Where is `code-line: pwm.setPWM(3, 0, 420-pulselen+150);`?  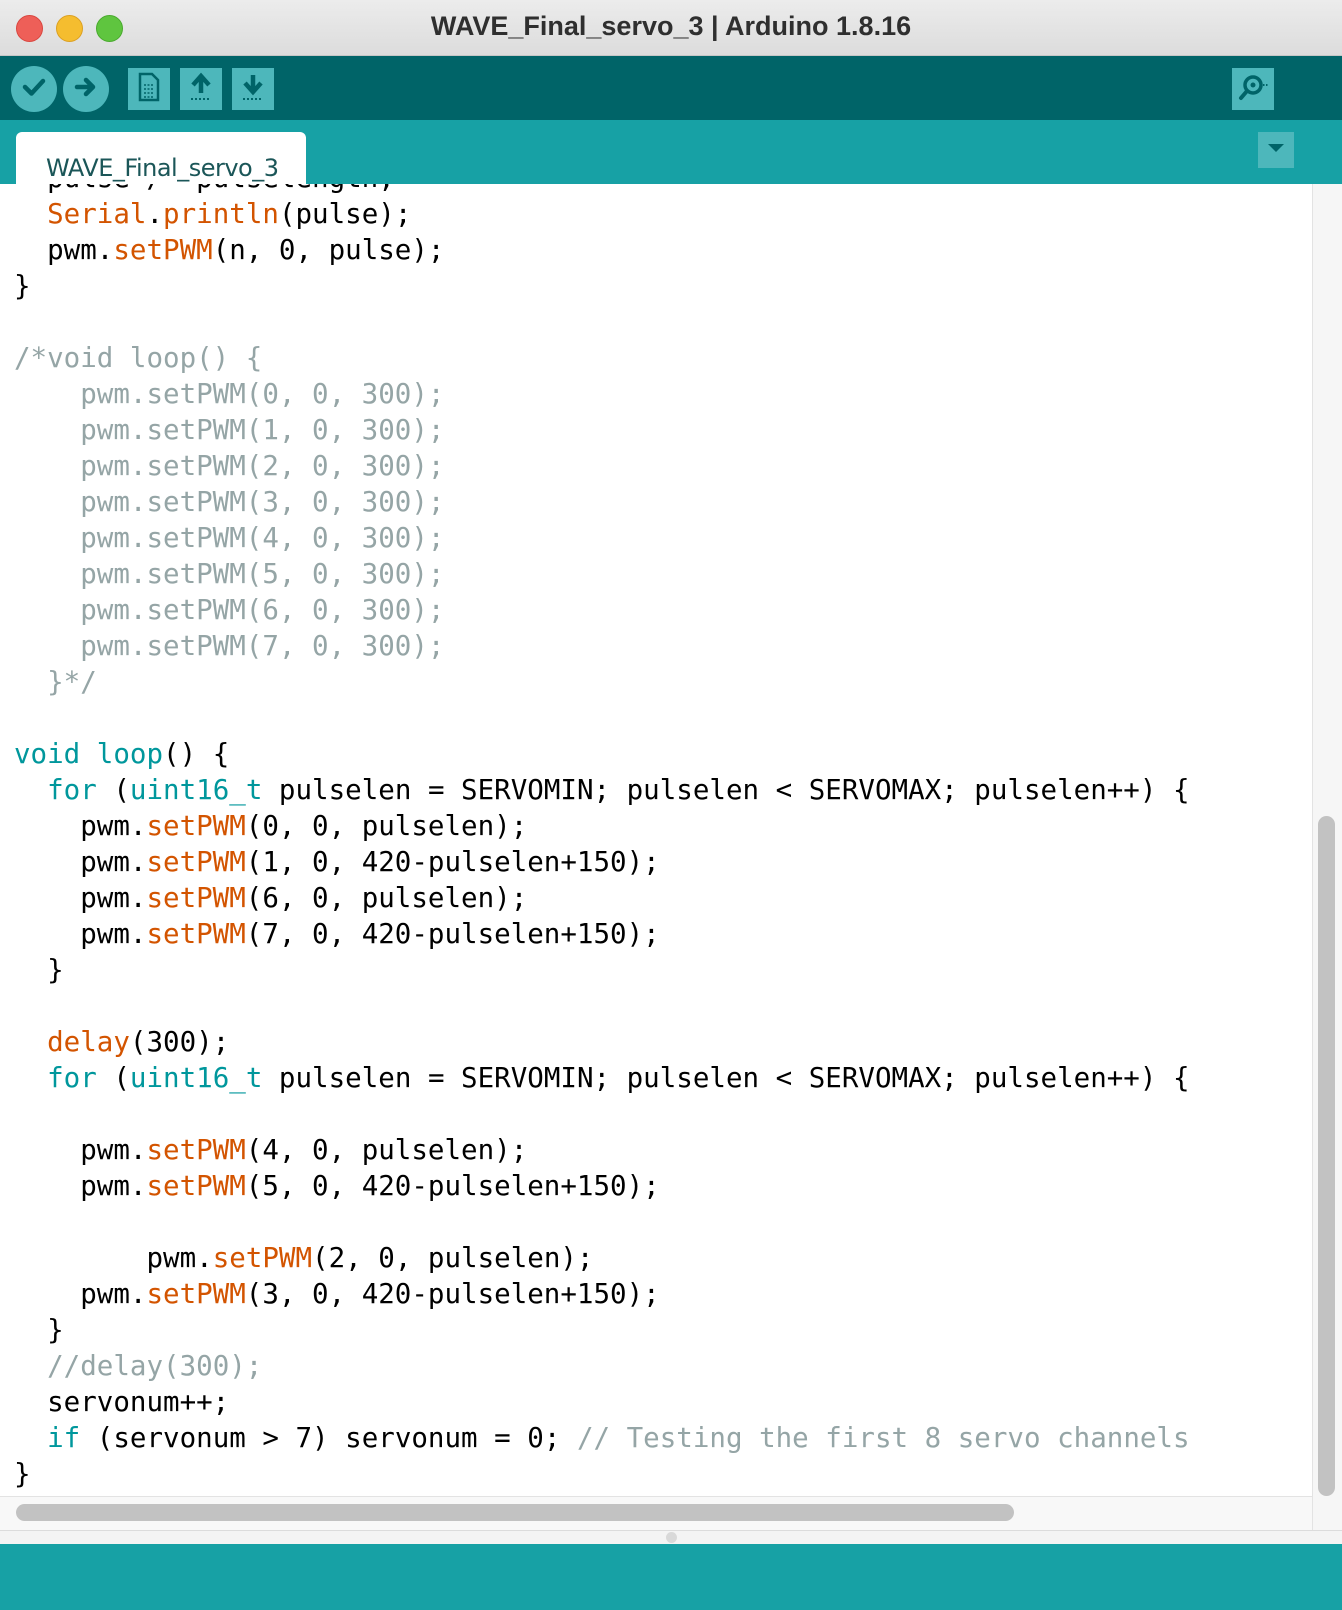 code-line: pwm.setPWM(3, 0, 420-pulselen+150); is located at coordinates (602, 1294).